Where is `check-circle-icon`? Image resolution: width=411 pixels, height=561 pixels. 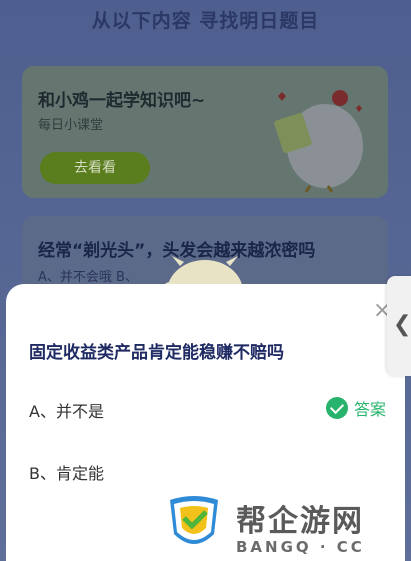
check-circle-icon is located at coordinates (336, 408).